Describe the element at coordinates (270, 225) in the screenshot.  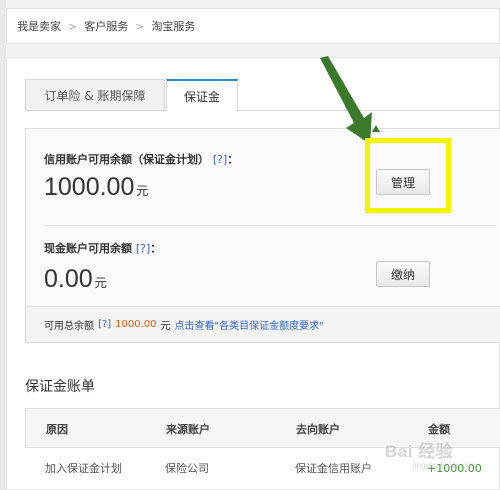
I see `divider` at that location.